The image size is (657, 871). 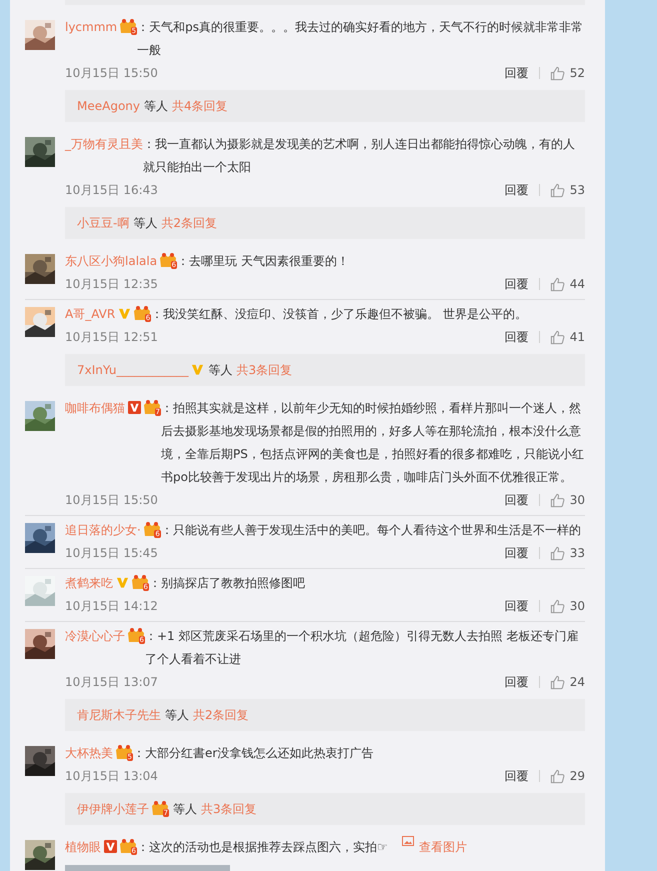 I want to click on comment-text: ：我没笑红酥、没痘印、没筷首，少了乐趣但不被骗。 世界是公平的。, so click(x=339, y=314).